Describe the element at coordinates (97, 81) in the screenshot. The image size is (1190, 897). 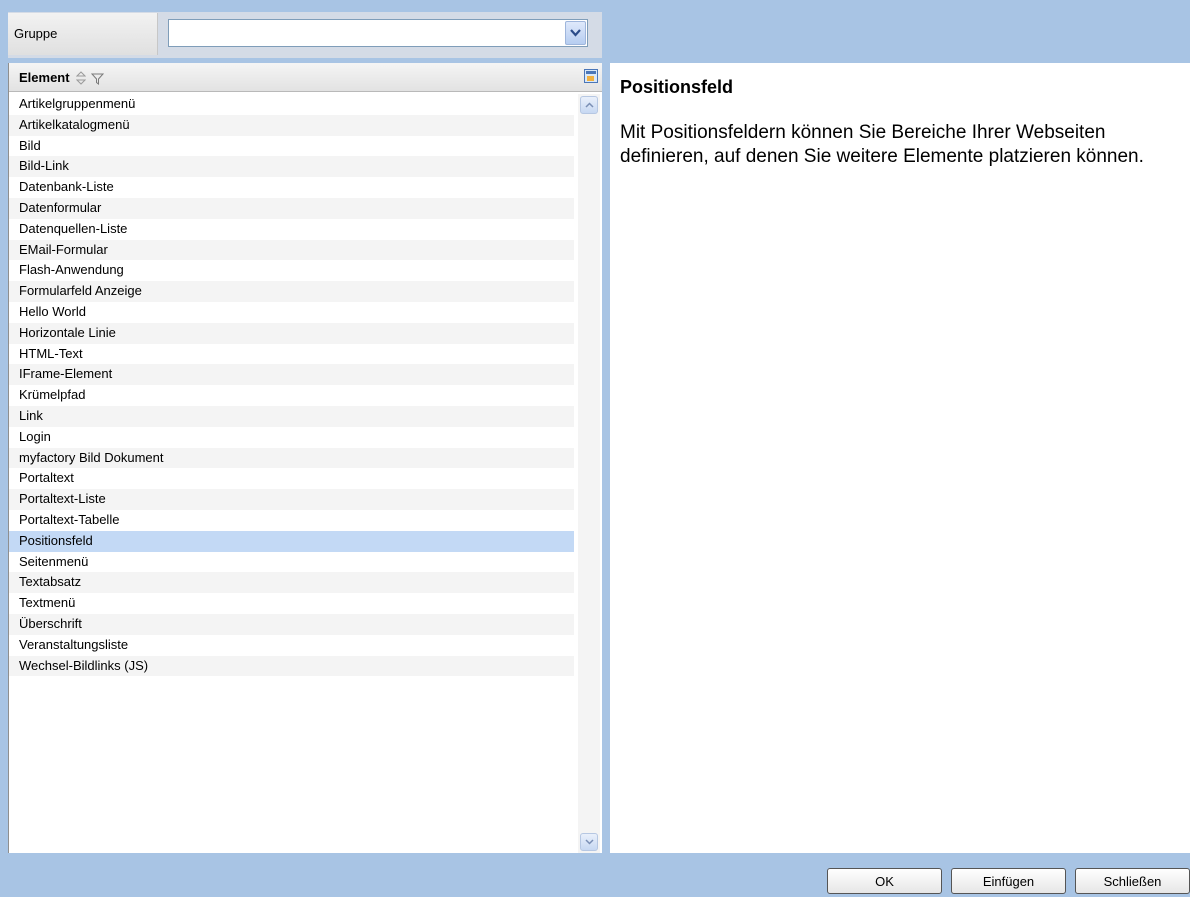
I see `filter-funnel-icon` at that location.